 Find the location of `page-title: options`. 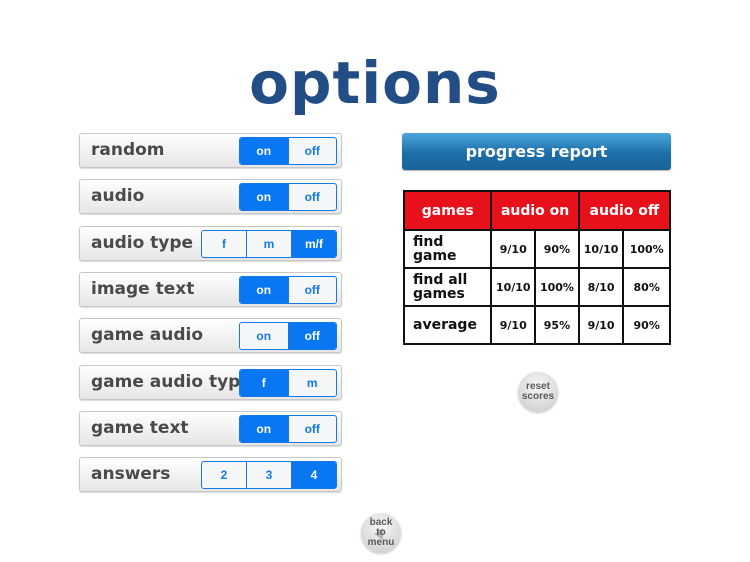

page-title: options is located at coordinates (375, 83).